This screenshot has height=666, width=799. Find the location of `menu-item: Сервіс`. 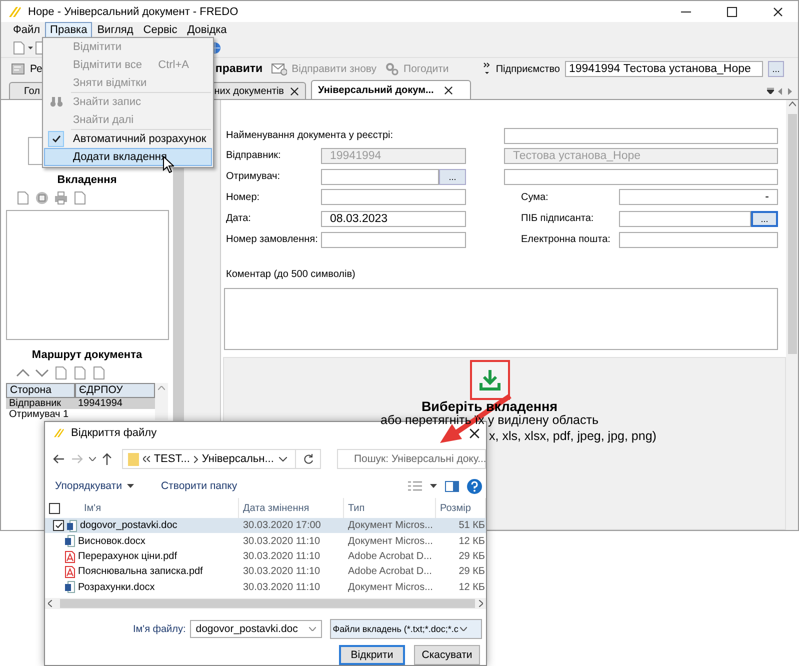

menu-item: Сервіс is located at coordinates (160, 30).